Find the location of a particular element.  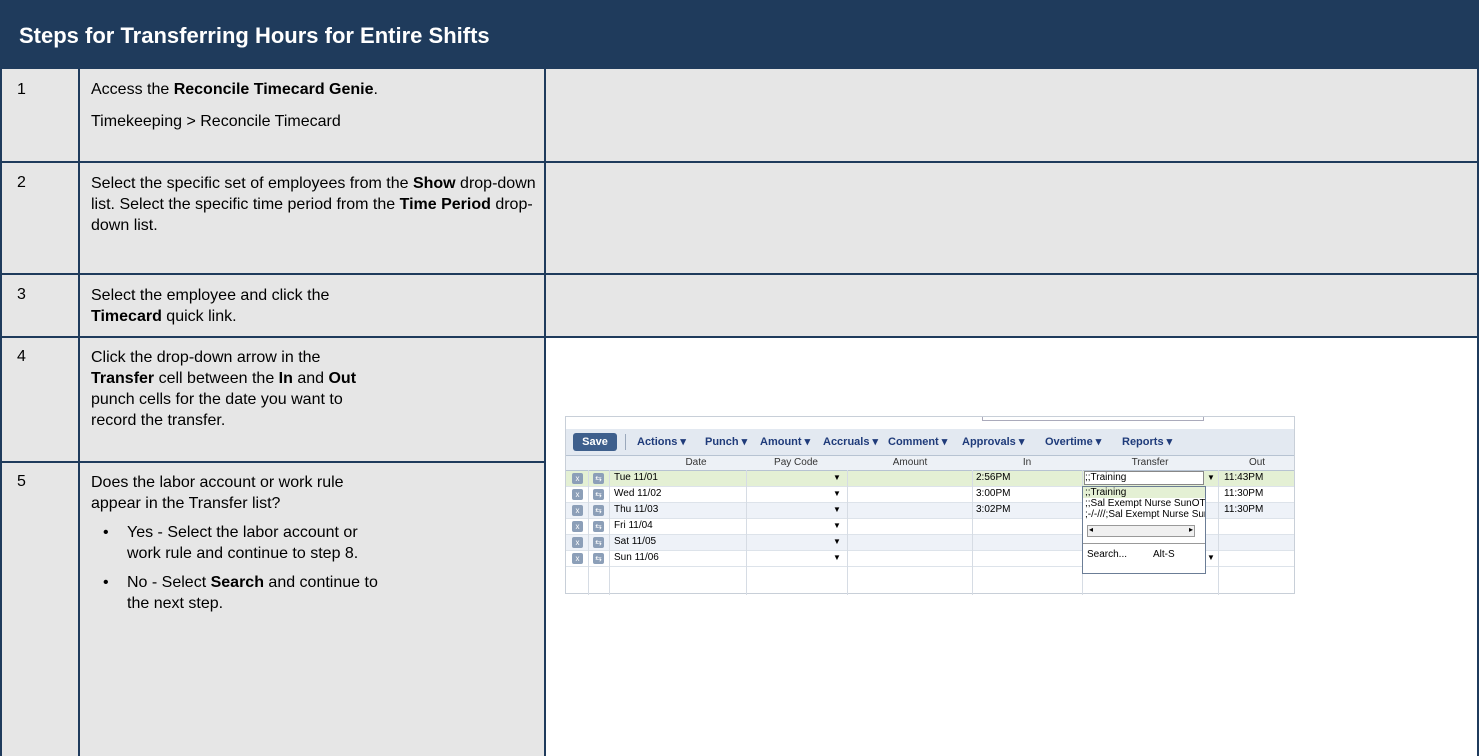

step-number: 3 is located at coordinates (21, 294).